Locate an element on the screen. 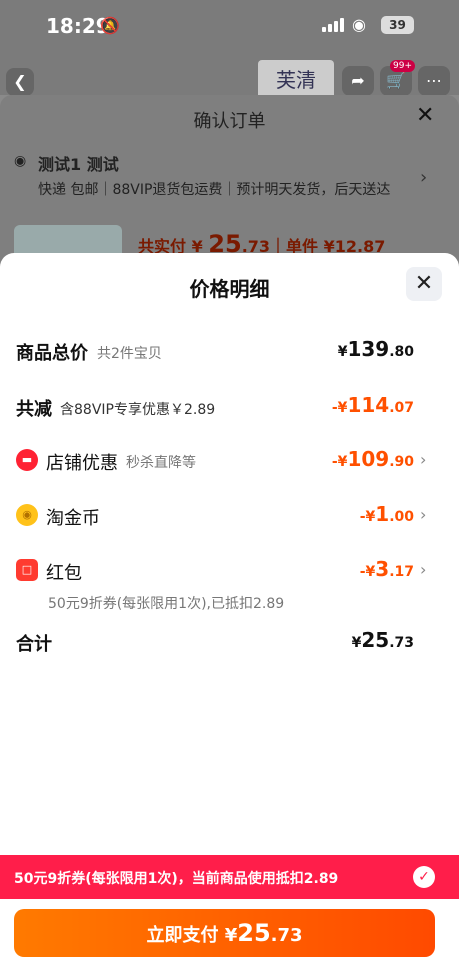  back-icon: ❮ is located at coordinates (20, 82).